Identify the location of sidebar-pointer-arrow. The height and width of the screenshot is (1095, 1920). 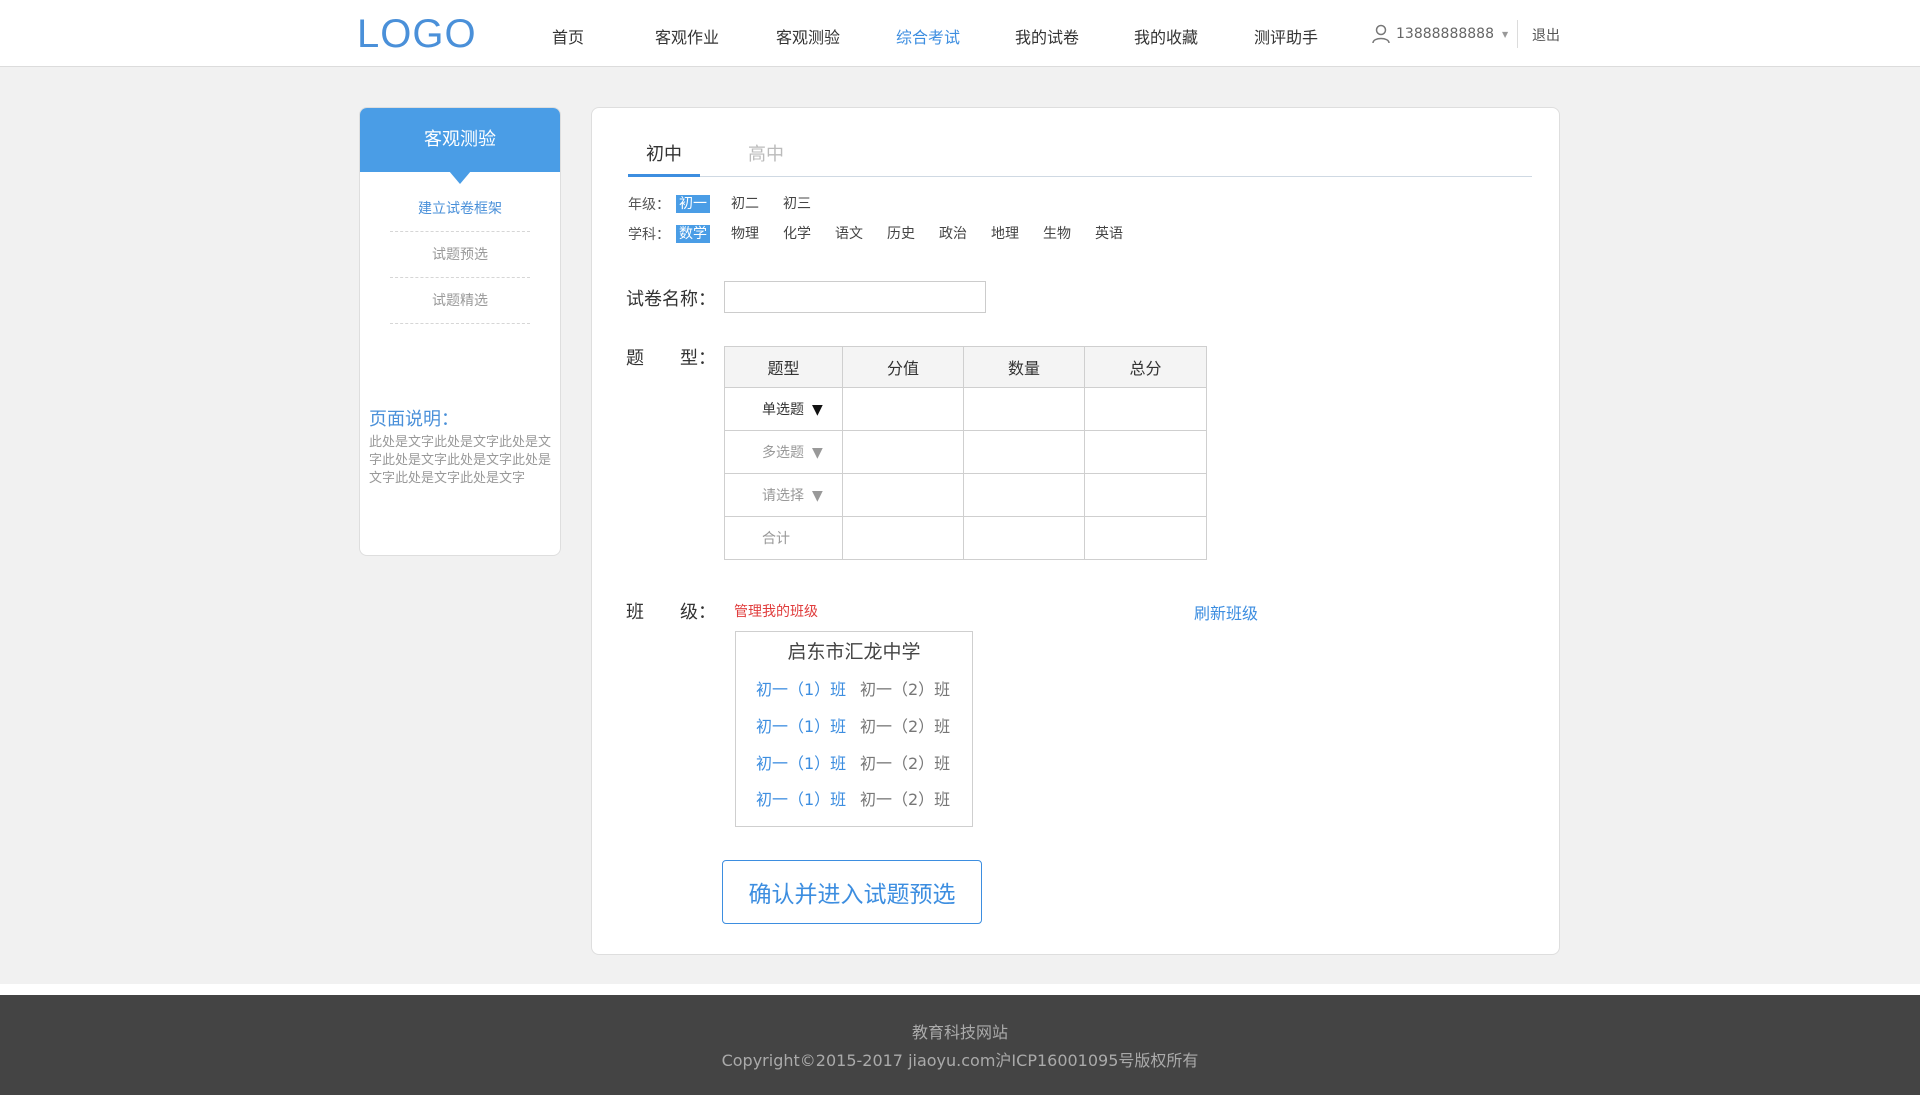
(460, 177).